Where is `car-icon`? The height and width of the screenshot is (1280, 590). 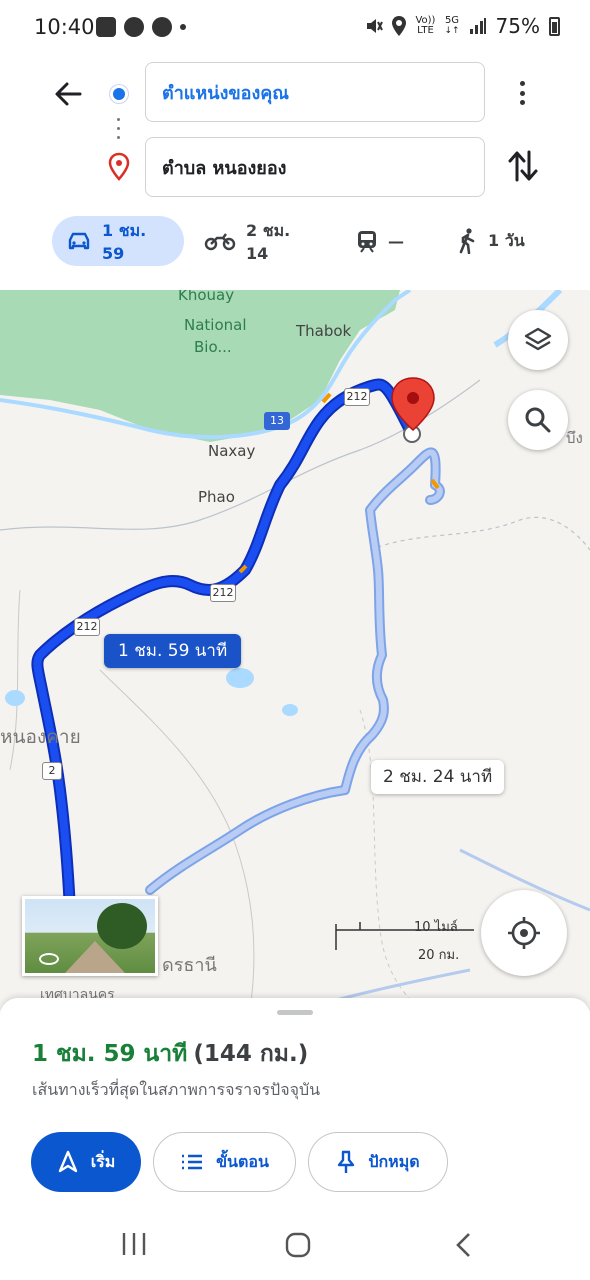 car-icon is located at coordinates (79, 241).